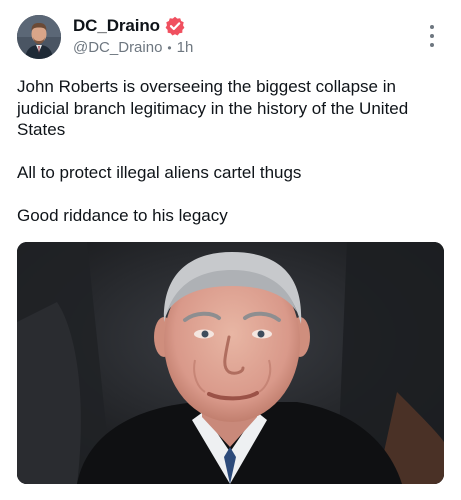  I want to click on post-meta: @DC_Draino • 1h, so click(133, 47).